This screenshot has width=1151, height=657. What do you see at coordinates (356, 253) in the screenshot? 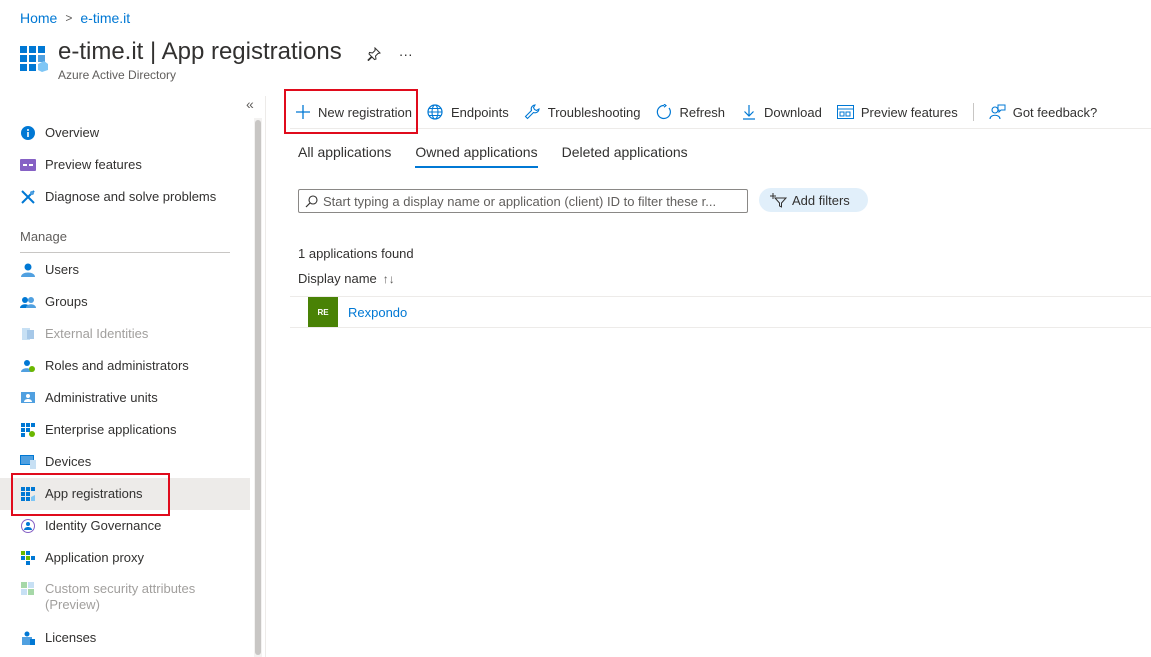
I see `results-count: 1 applications found` at bounding box center [356, 253].